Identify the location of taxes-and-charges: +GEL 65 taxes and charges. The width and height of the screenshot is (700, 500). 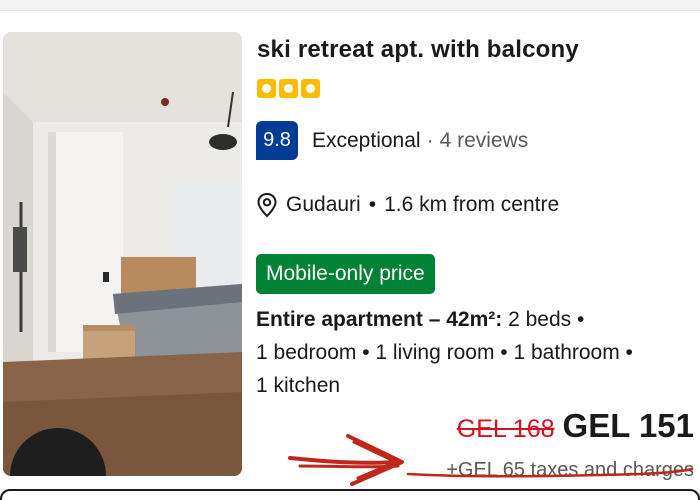
(570, 470).